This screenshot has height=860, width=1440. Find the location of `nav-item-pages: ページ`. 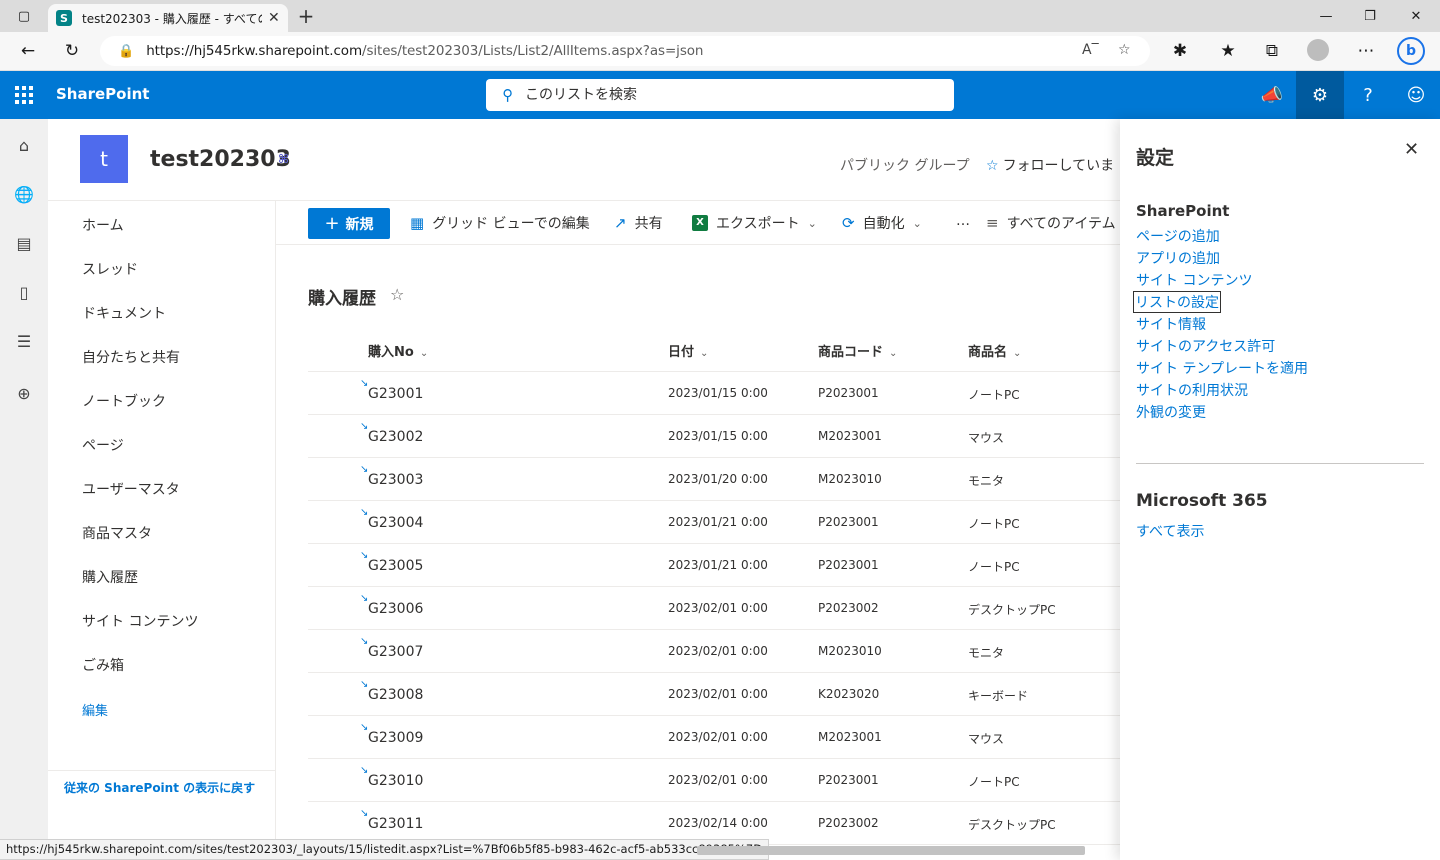

nav-item-pages: ページ is located at coordinates (103, 445).